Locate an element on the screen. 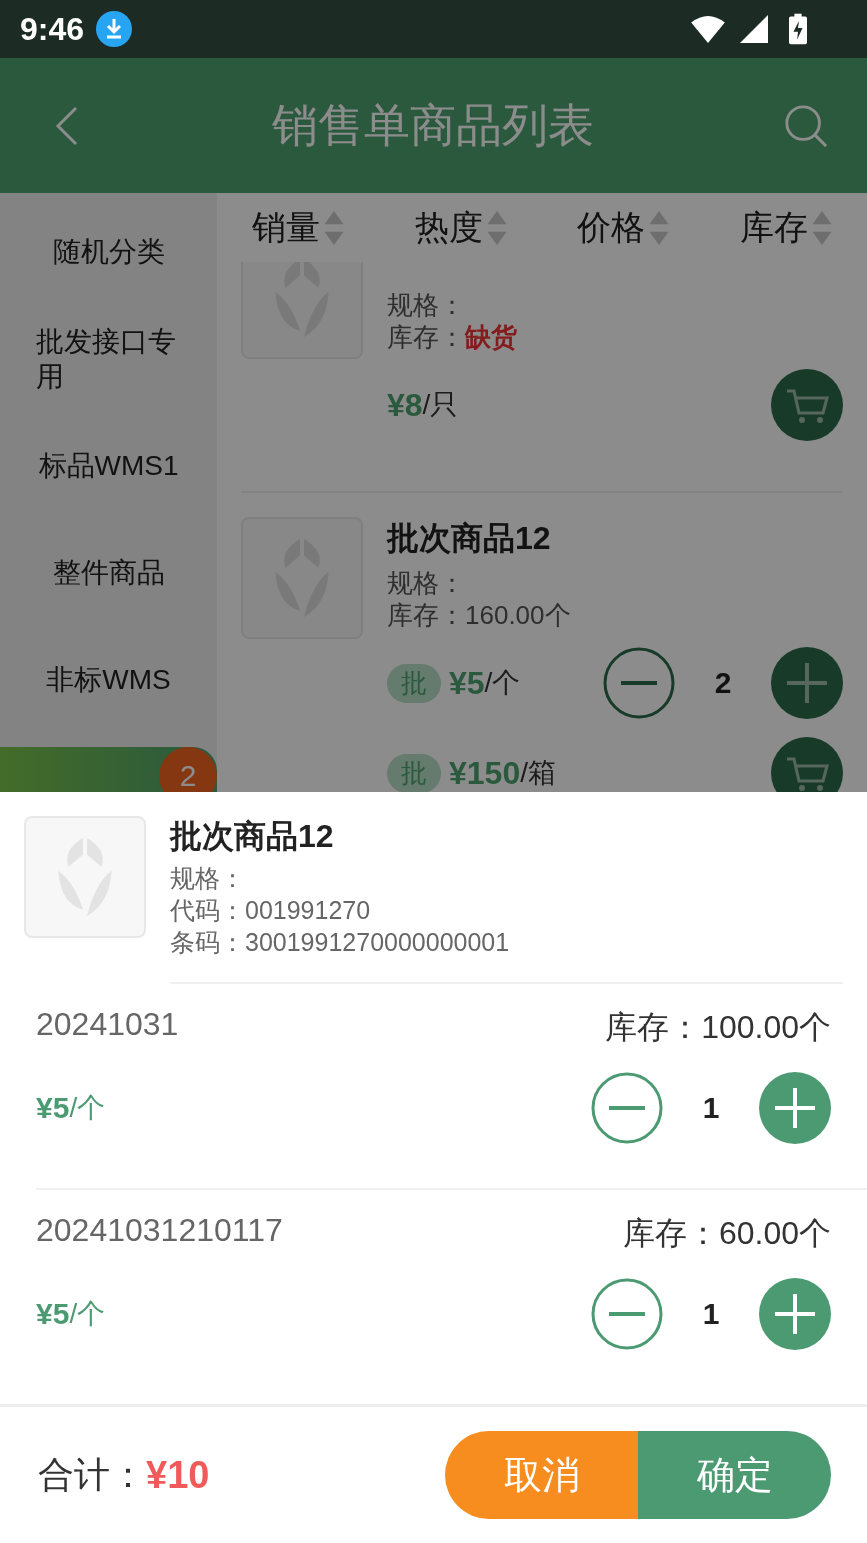 The width and height of the screenshot is (867, 1543). price: ¥8 is located at coordinates (405, 405).